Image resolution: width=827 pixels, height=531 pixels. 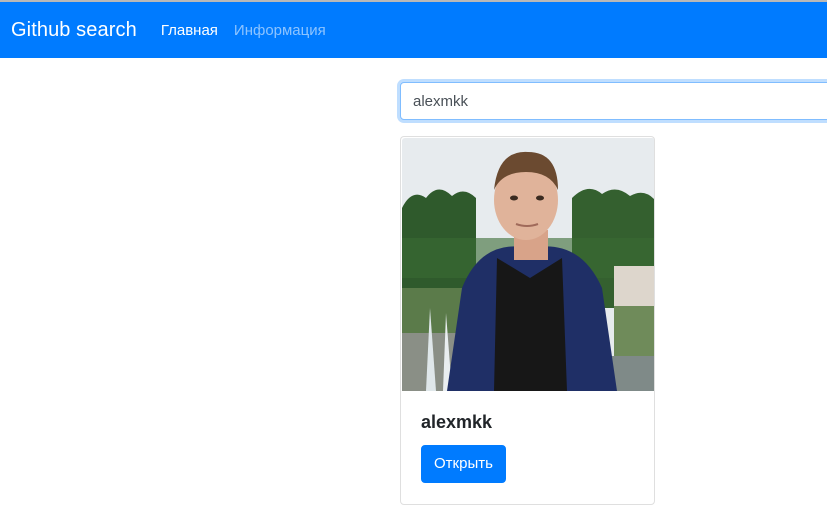 I want to click on open-button: Открыть, so click(x=463, y=464).